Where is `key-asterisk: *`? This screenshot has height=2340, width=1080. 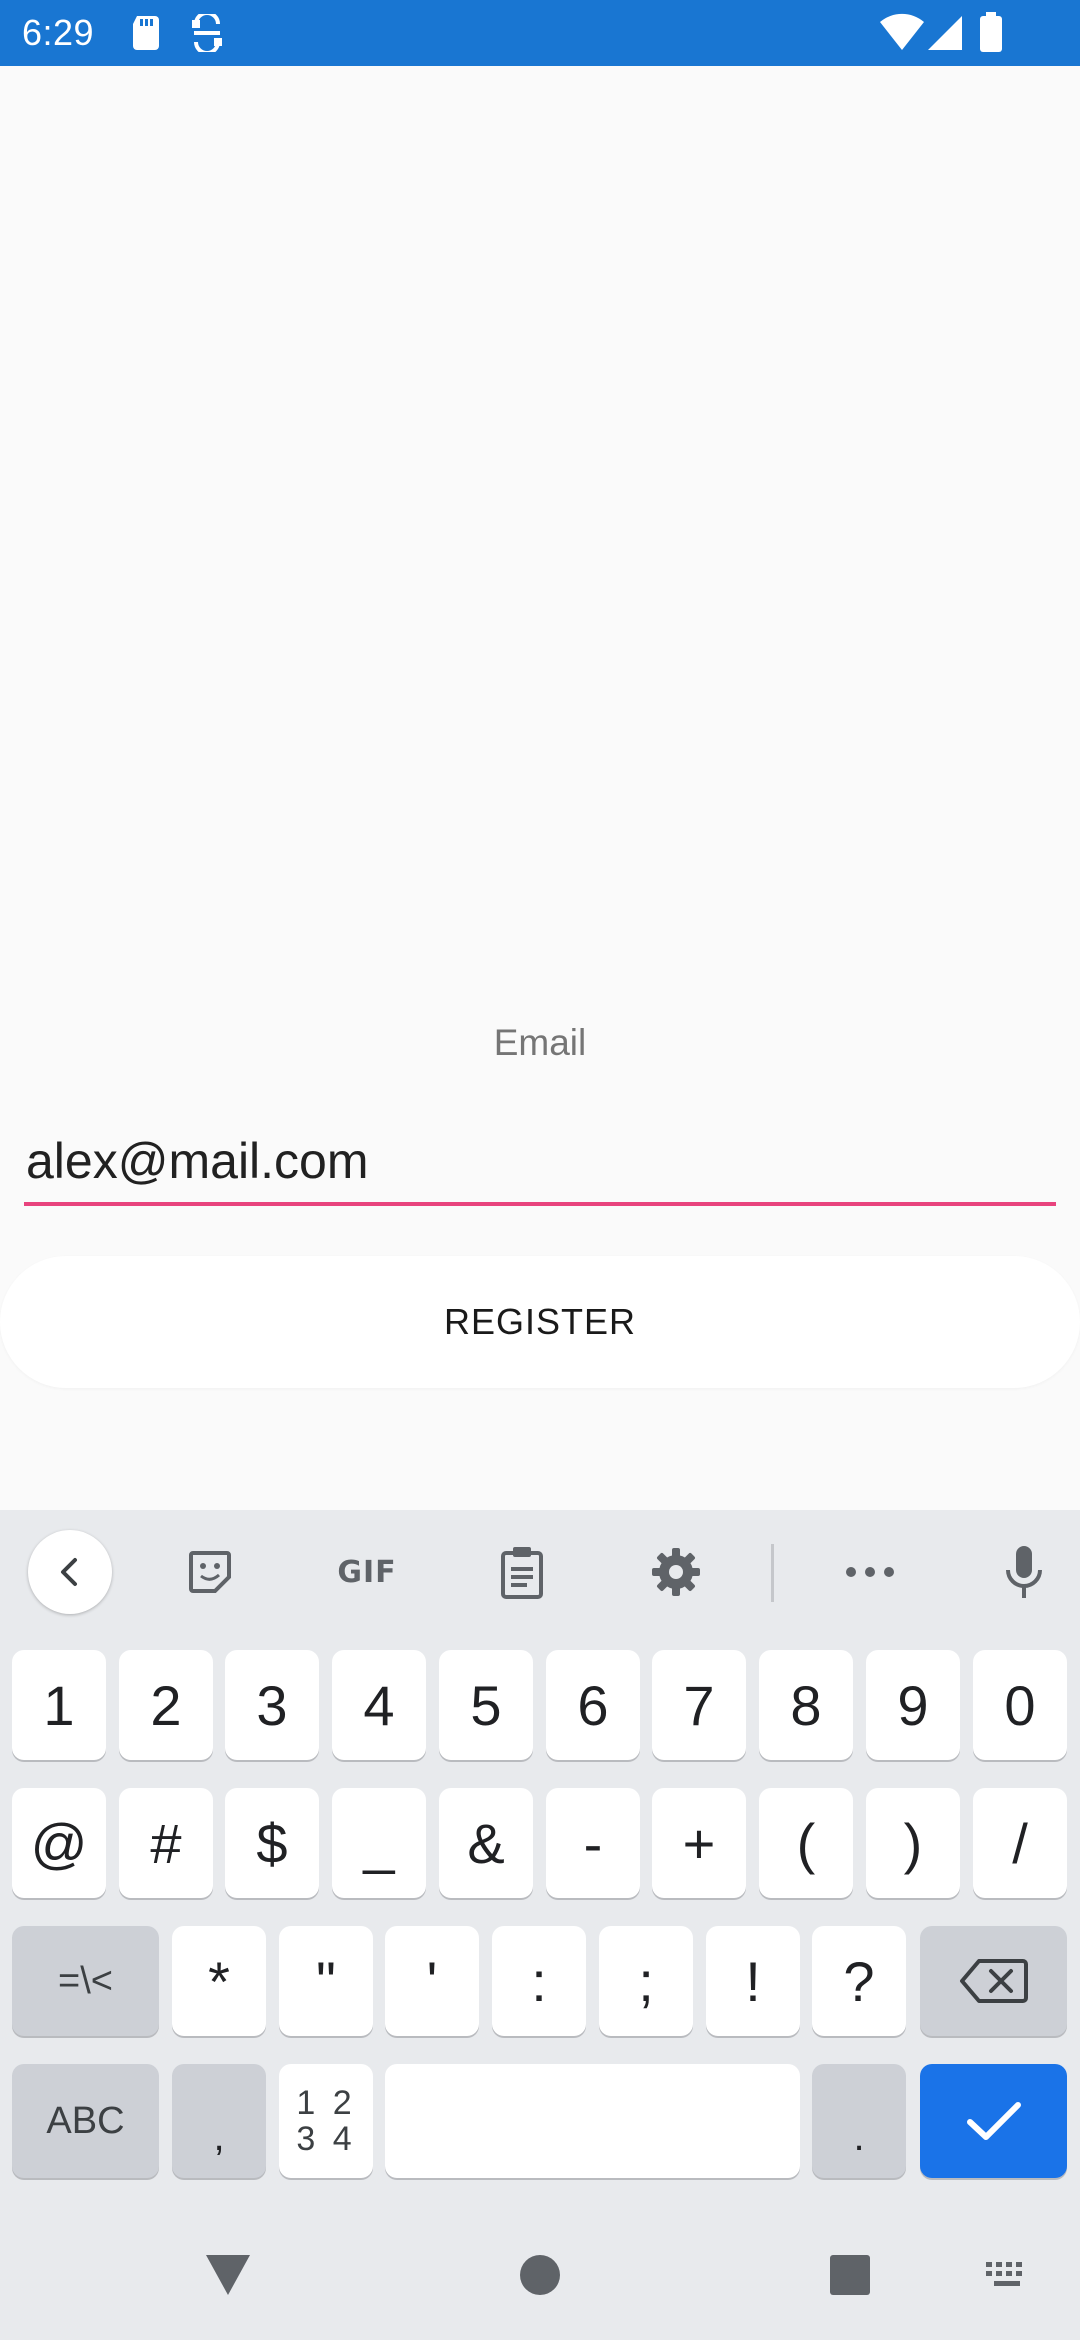
key-asterisk: * is located at coordinates (219, 1981).